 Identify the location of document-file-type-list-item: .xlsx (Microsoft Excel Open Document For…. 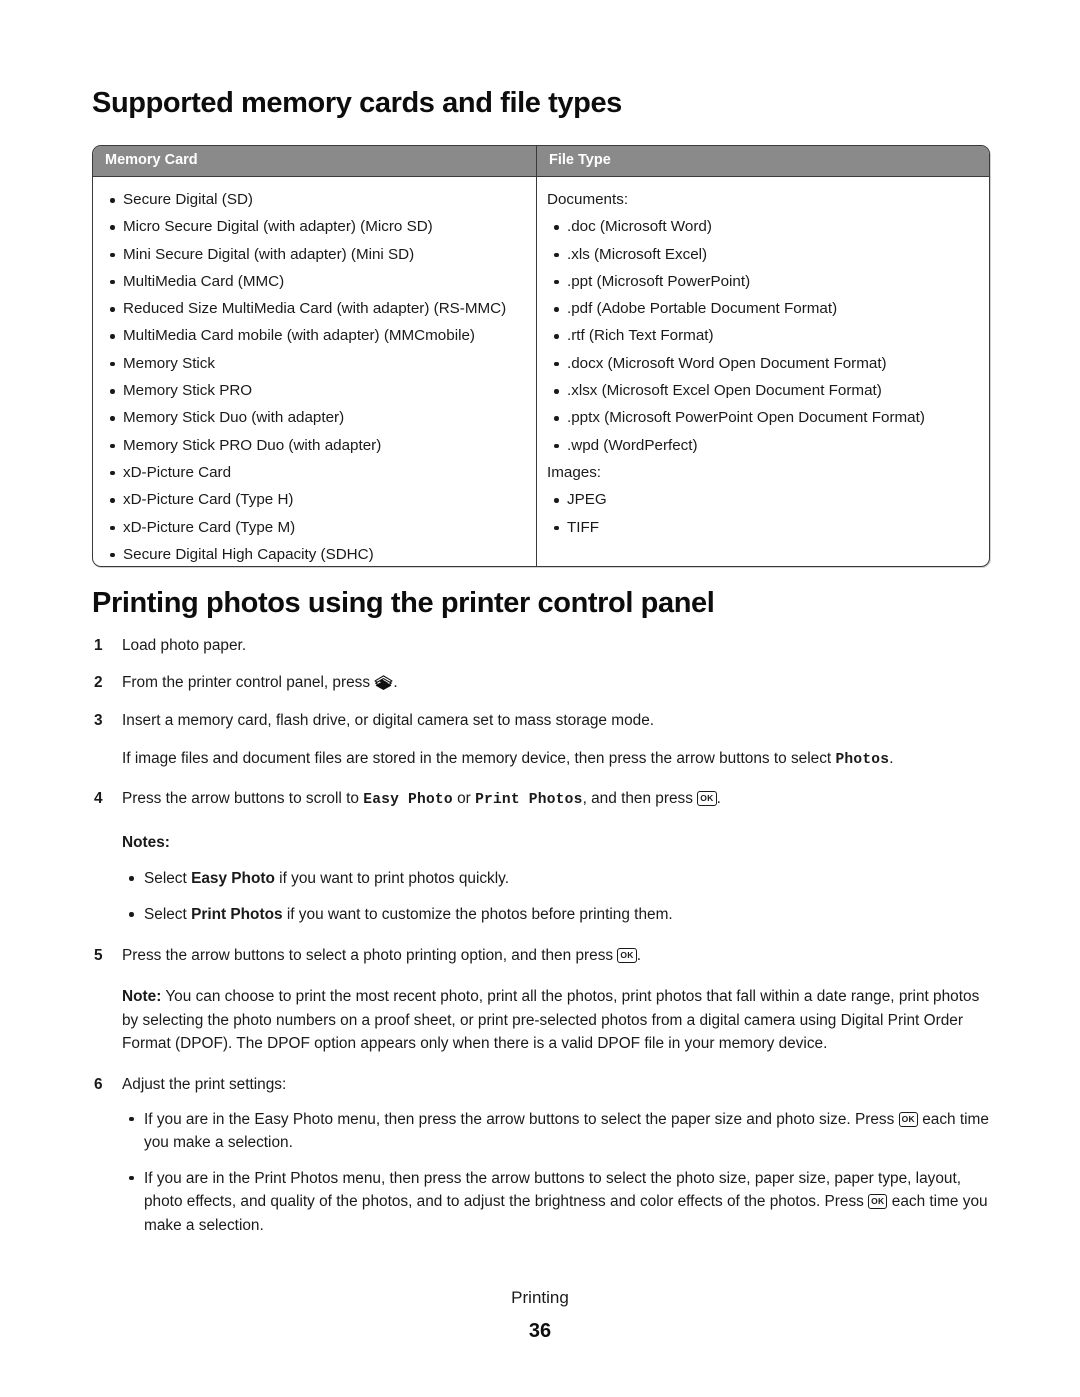
(762, 390).